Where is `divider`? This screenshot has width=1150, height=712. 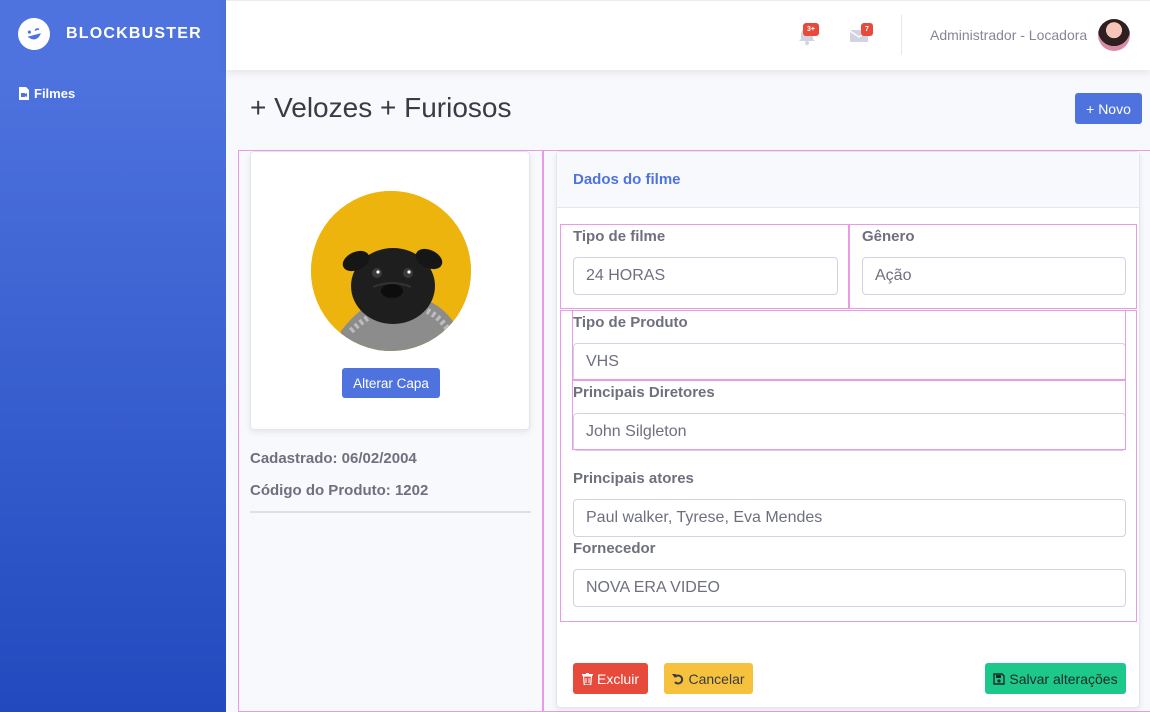
divider is located at coordinates (390, 512).